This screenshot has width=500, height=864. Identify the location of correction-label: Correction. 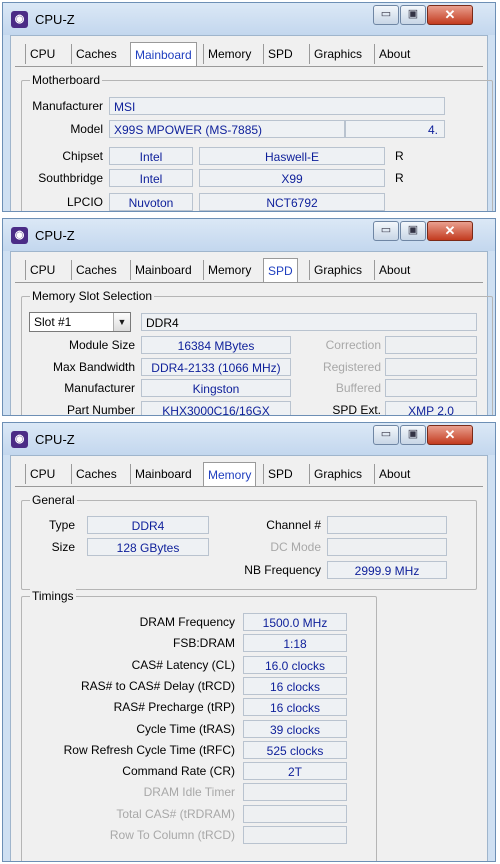
(353, 345).